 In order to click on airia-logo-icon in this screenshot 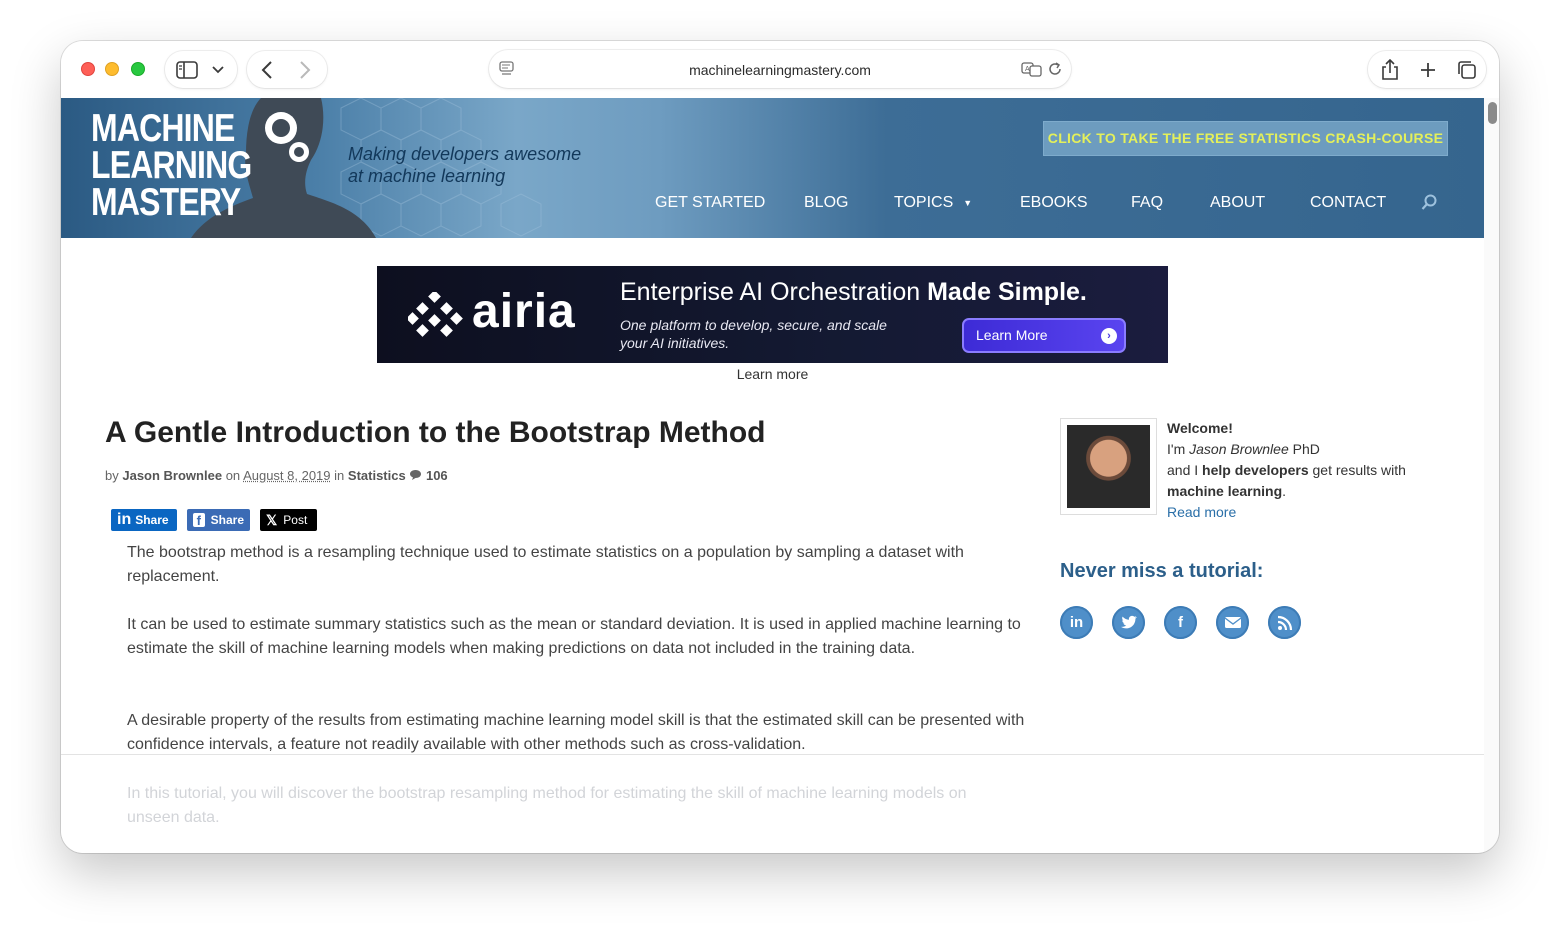, I will do `click(435, 314)`.